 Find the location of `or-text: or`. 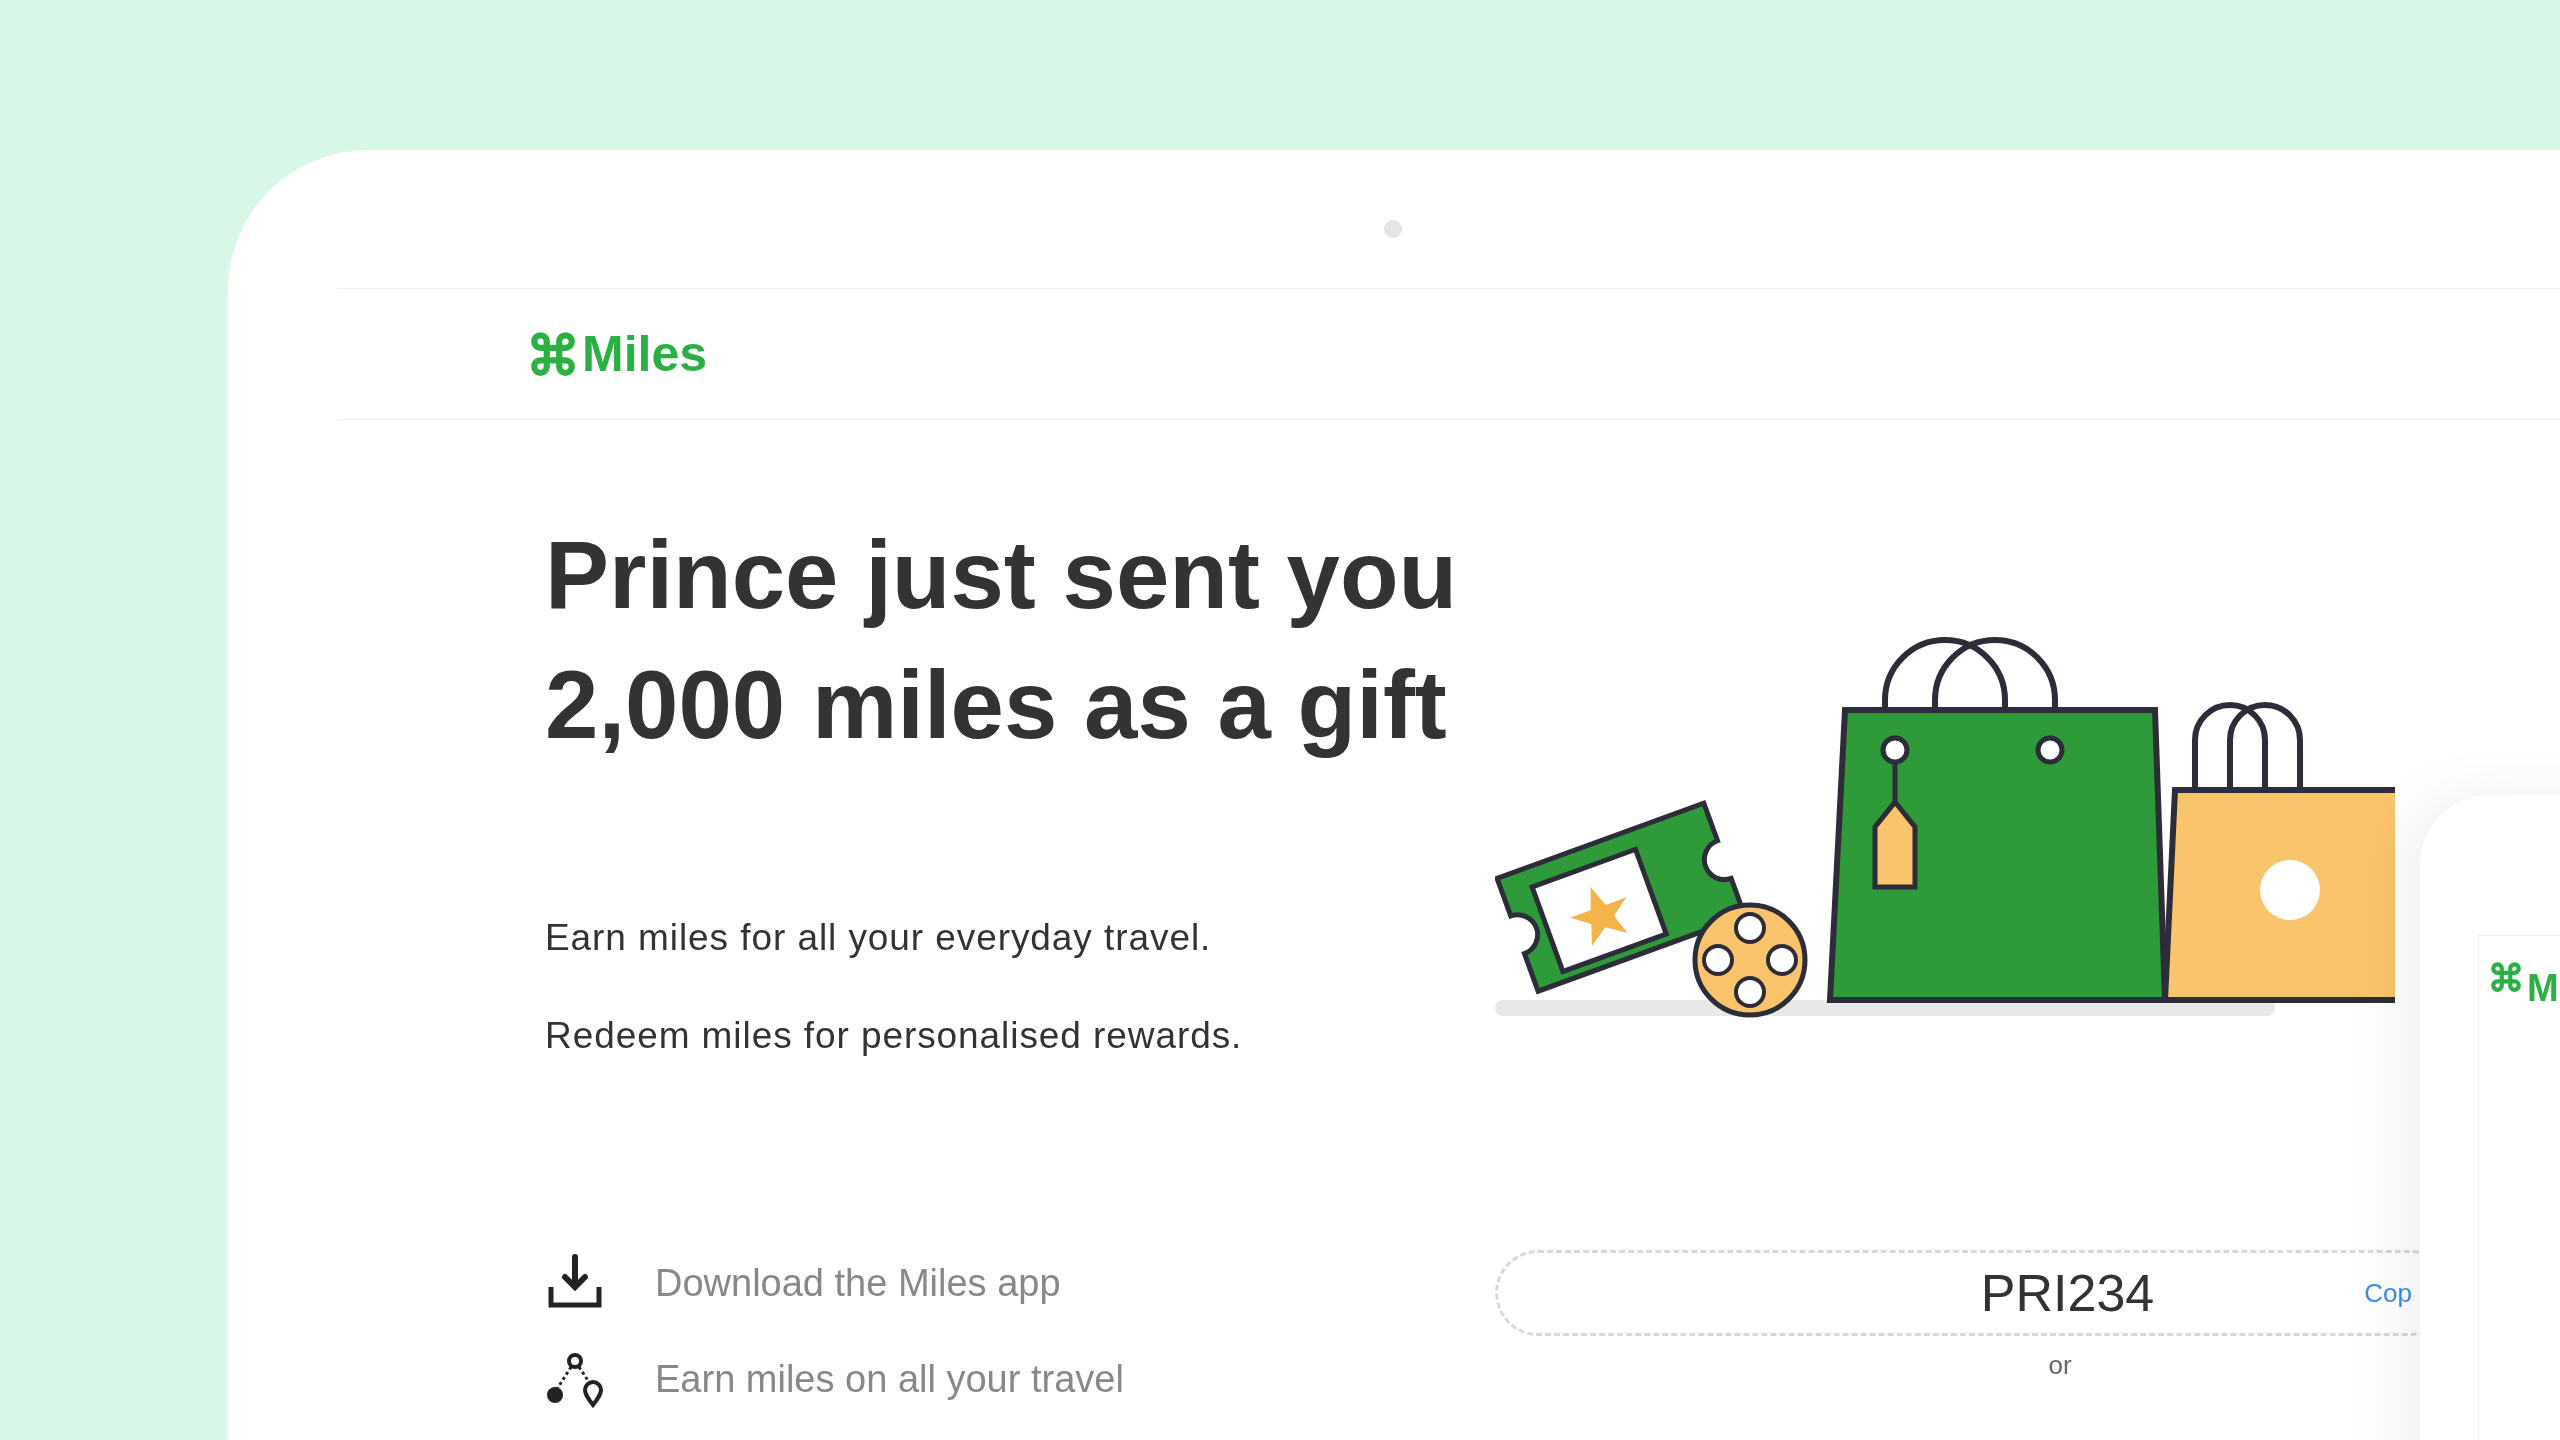

or-text: or is located at coordinates (2060, 1365).